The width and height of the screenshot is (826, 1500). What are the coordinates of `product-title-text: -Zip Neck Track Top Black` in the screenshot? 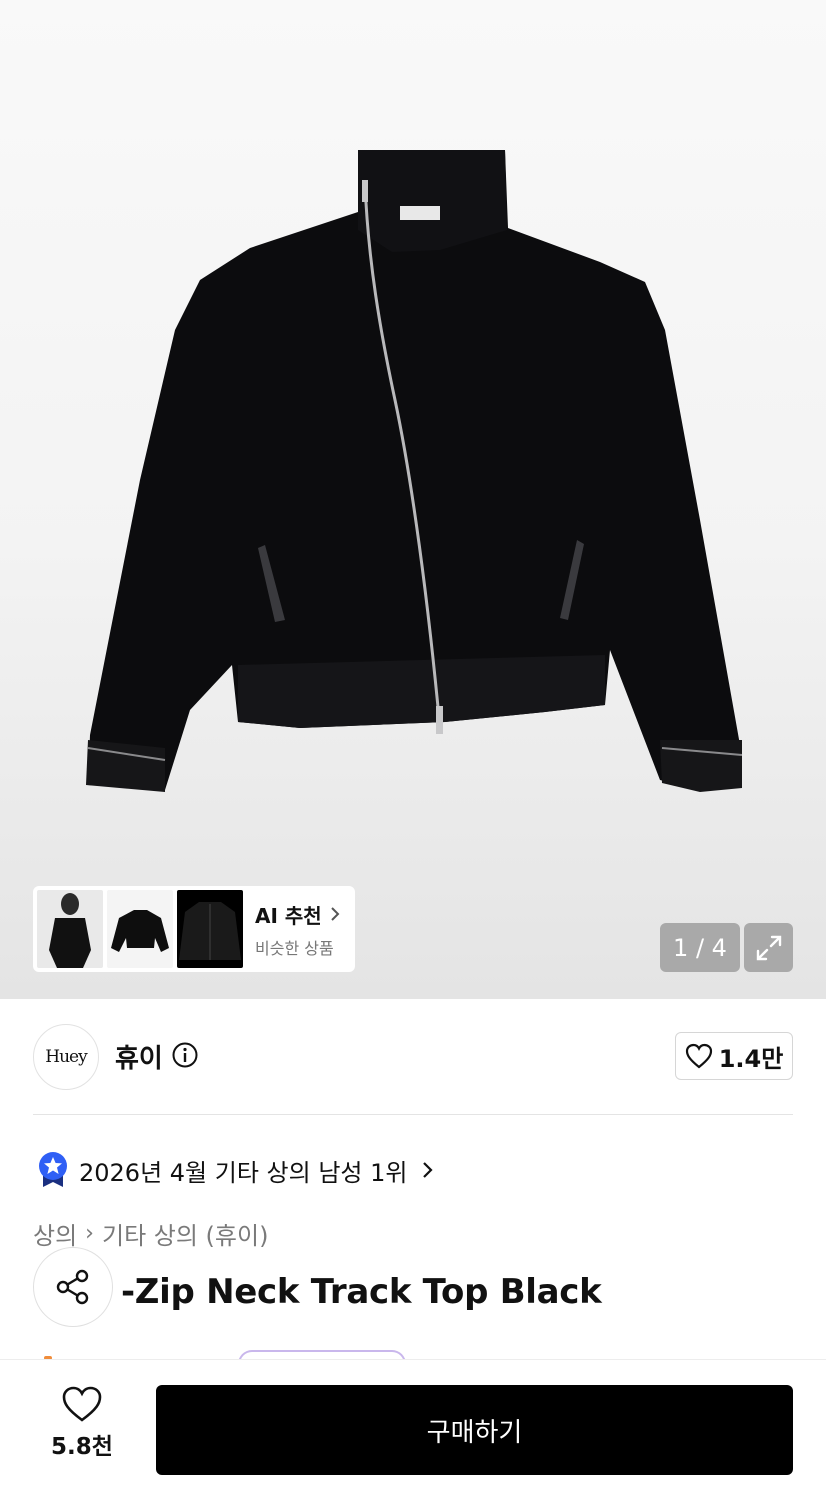 It's located at (361, 1292).